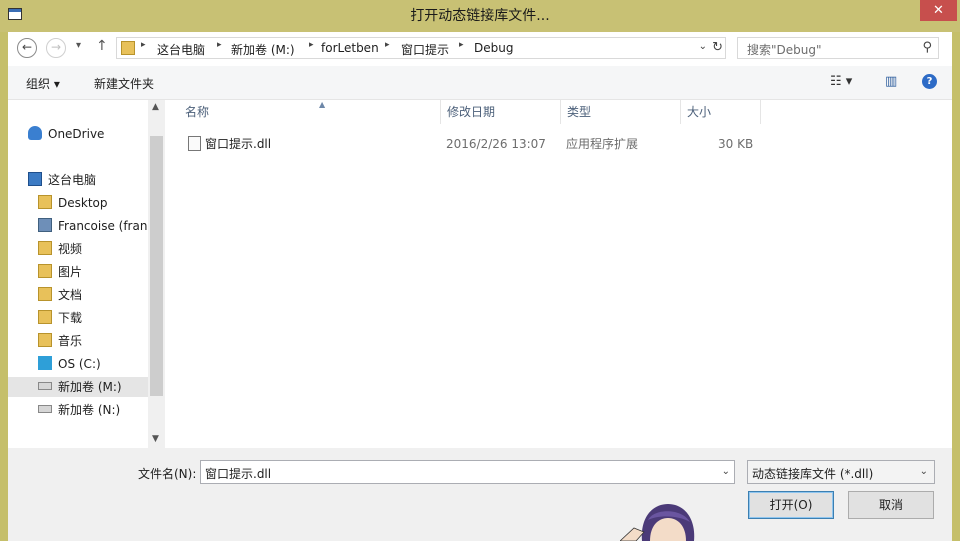  I want to click on navigation-scrollbar: ▲ ▼, so click(156, 274).